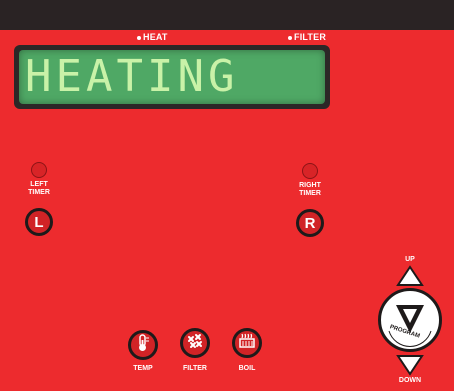  Describe the element at coordinates (290, 37) in the screenshot. I see `filter-indicator-dot` at that location.